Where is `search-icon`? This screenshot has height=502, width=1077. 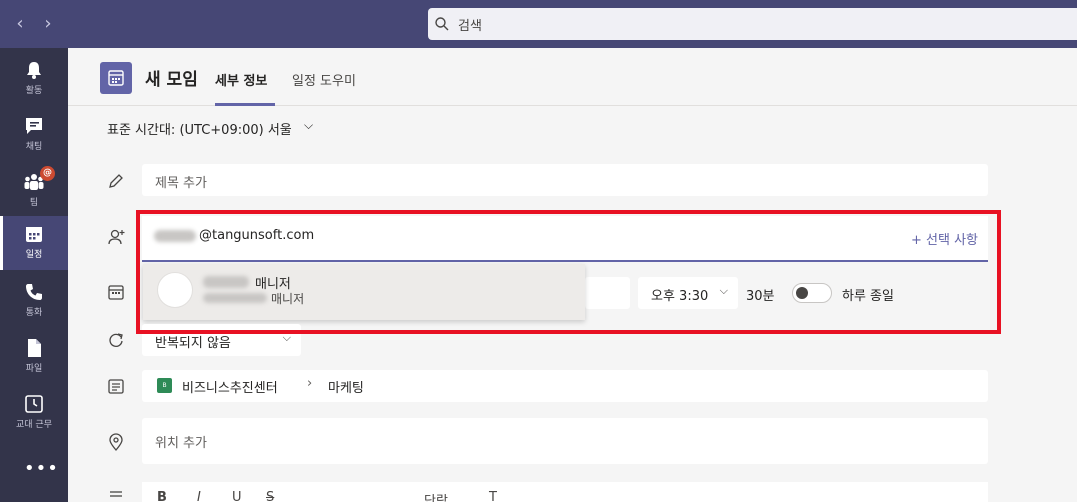 search-icon is located at coordinates (442, 24).